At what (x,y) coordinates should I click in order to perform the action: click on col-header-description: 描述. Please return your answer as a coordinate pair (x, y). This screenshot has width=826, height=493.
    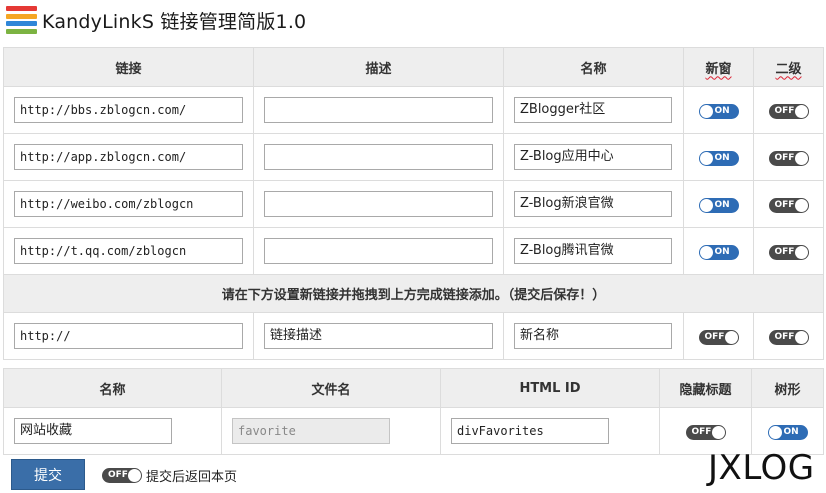
    Looking at the image, I should click on (378, 67).